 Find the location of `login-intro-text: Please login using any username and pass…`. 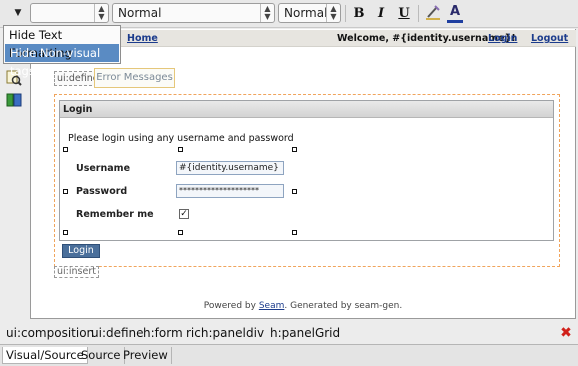

login-intro-text: Please login using any username and pass… is located at coordinates (181, 138).